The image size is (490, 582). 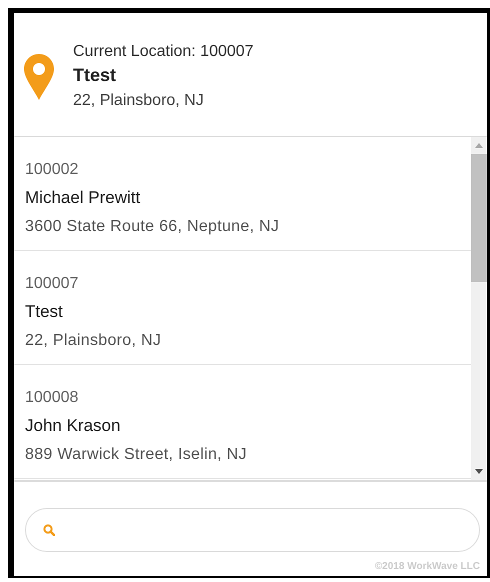 I want to click on scroll-down-arrow-icon, so click(x=479, y=471).